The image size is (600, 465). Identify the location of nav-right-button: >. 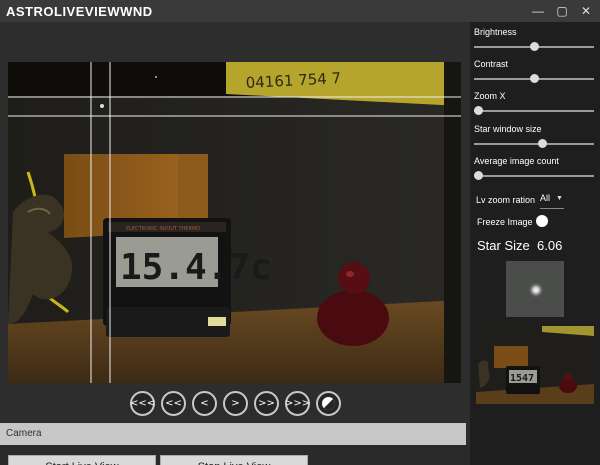
(235, 403).